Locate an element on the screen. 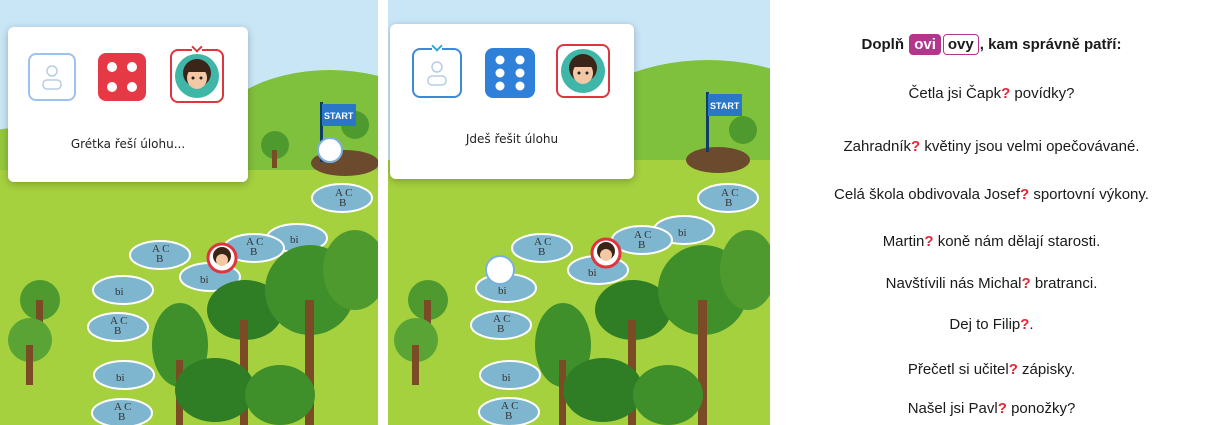  sentence-5: Navštívili nás Michal? bratranci. is located at coordinates (991, 283).